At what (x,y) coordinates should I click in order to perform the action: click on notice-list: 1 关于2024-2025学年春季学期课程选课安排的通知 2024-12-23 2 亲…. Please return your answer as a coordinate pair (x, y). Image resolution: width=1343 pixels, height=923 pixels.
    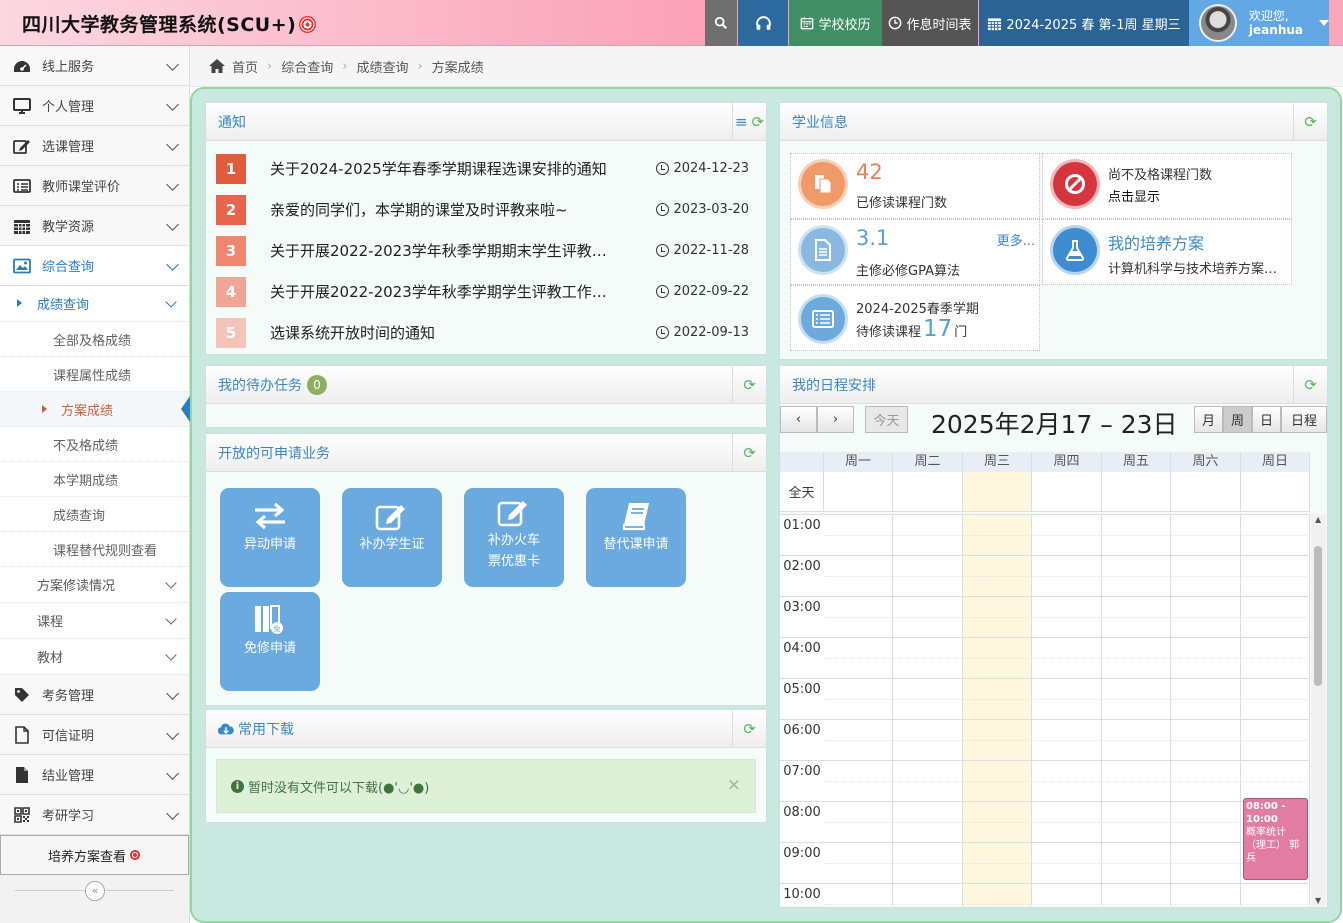
    Looking at the image, I should click on (486, 247).